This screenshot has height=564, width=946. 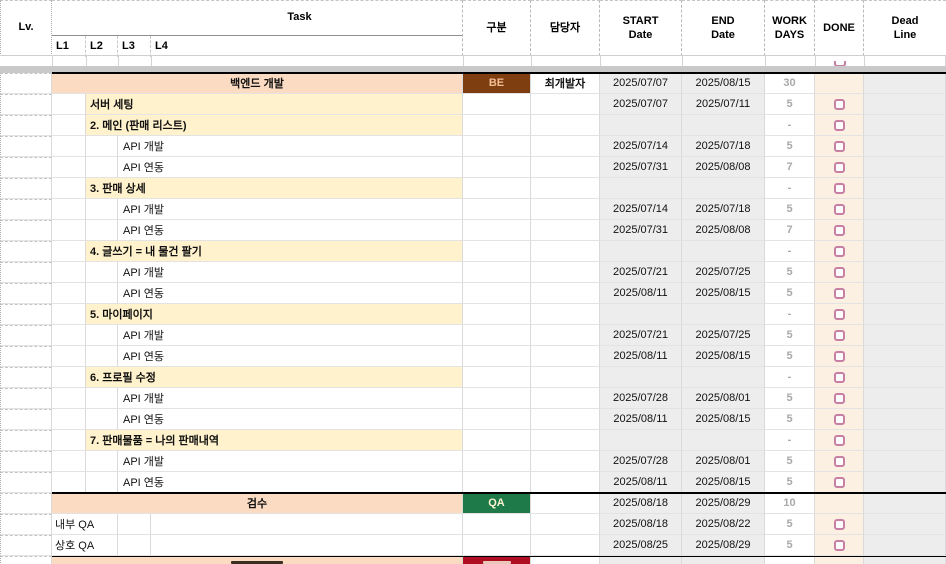 I want to click on cell-task-sub: 서버 세팅, so click(x=274, y=104).